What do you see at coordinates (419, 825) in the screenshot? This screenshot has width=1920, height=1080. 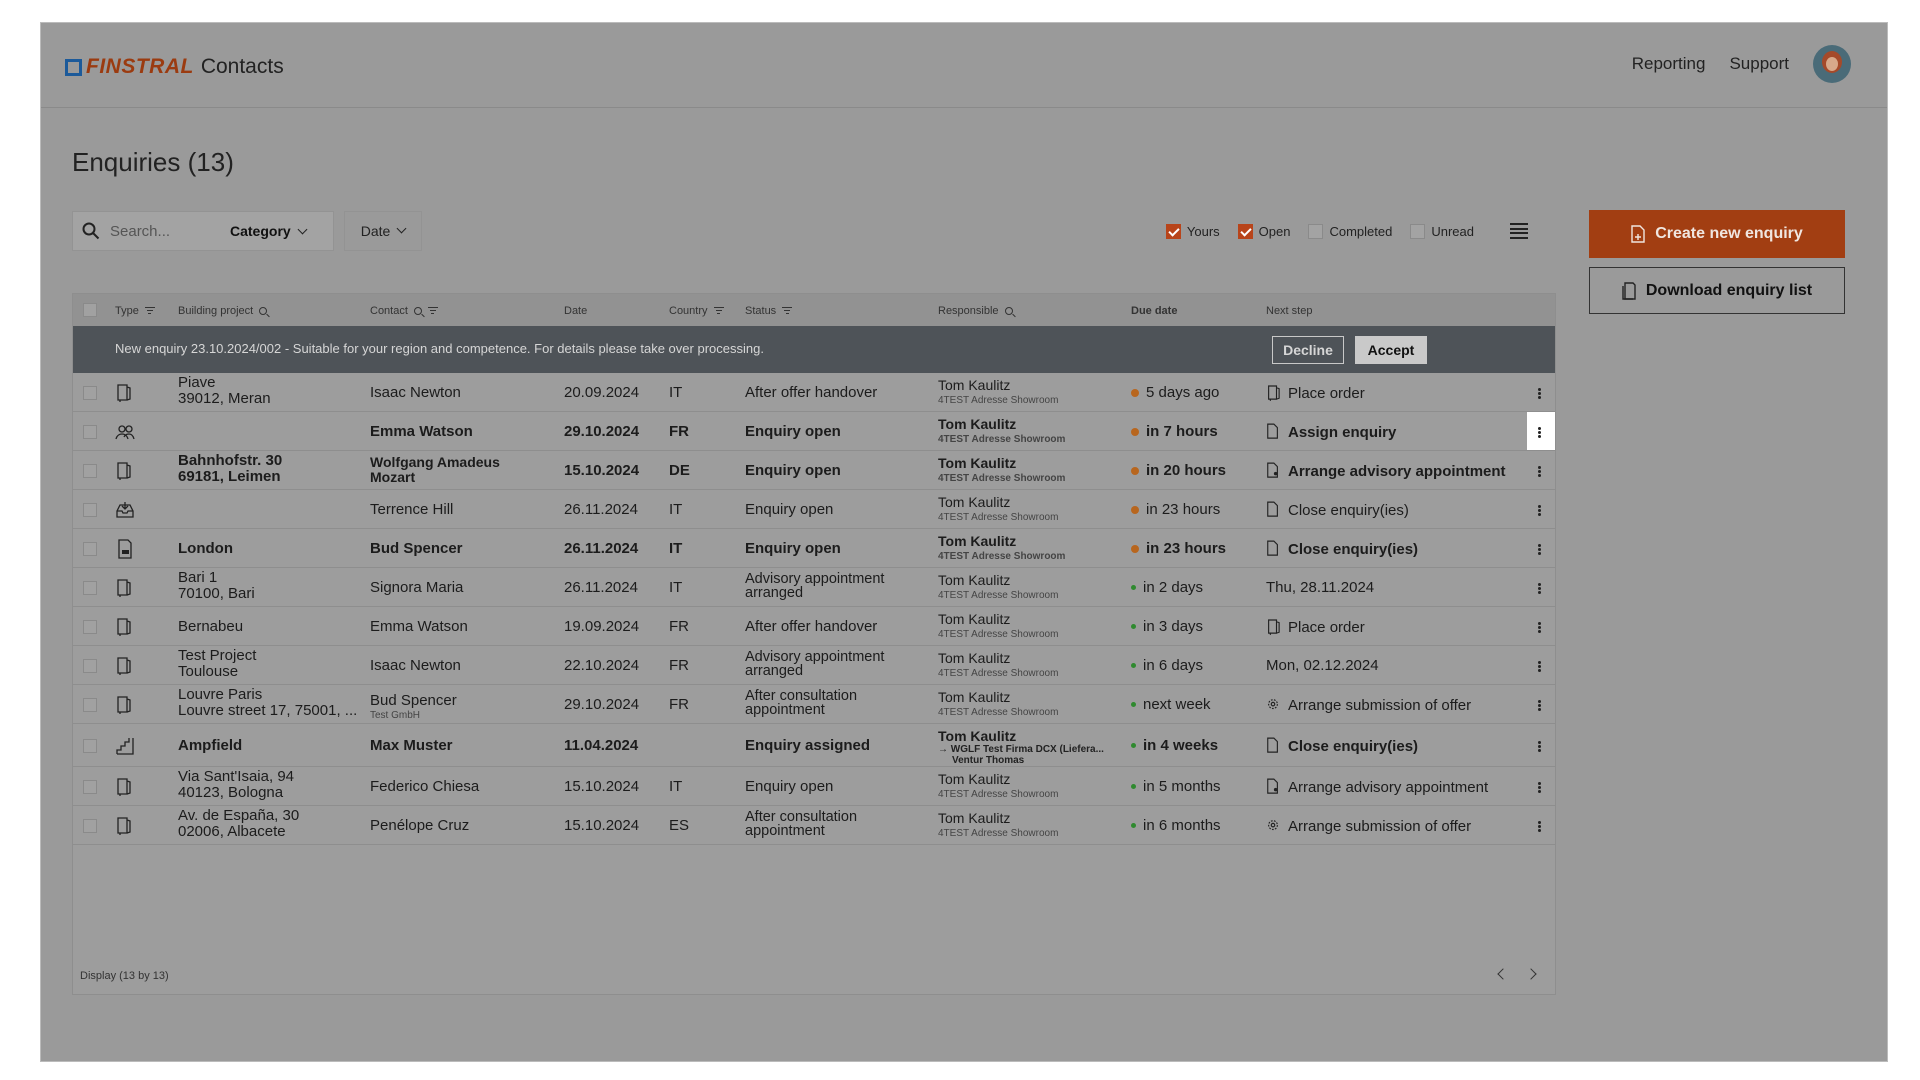 I see `contact: Penélope Cruz` at bounding box center [419, 825].